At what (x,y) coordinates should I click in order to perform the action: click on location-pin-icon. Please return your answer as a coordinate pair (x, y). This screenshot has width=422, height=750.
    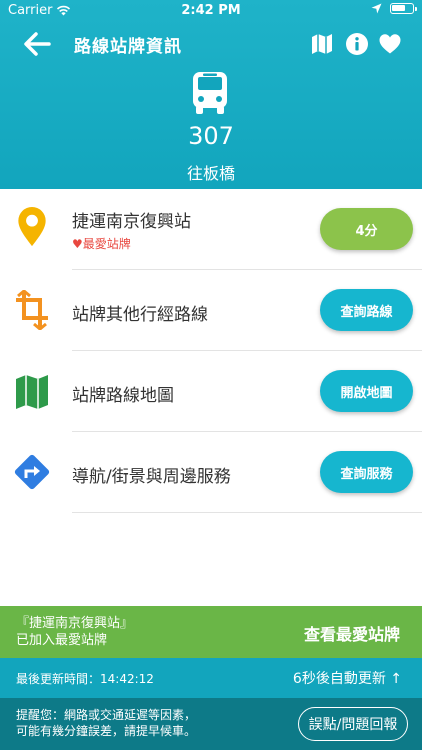
    Looking at the image, I should click on (32, 227).